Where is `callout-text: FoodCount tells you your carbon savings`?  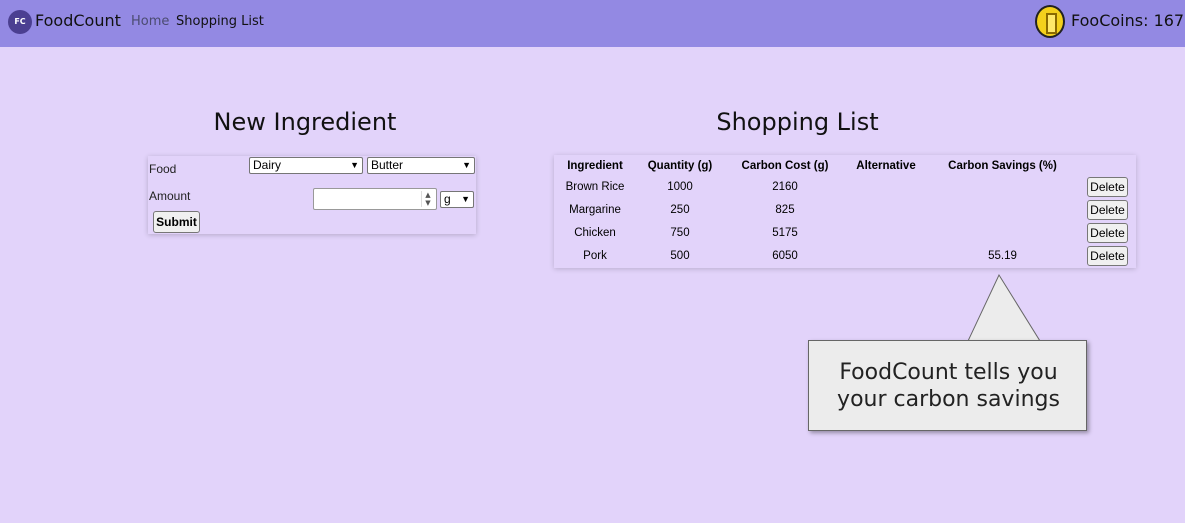
callout-text: FoodCount tells you your carbon savings is located at coordinates (948, 386).